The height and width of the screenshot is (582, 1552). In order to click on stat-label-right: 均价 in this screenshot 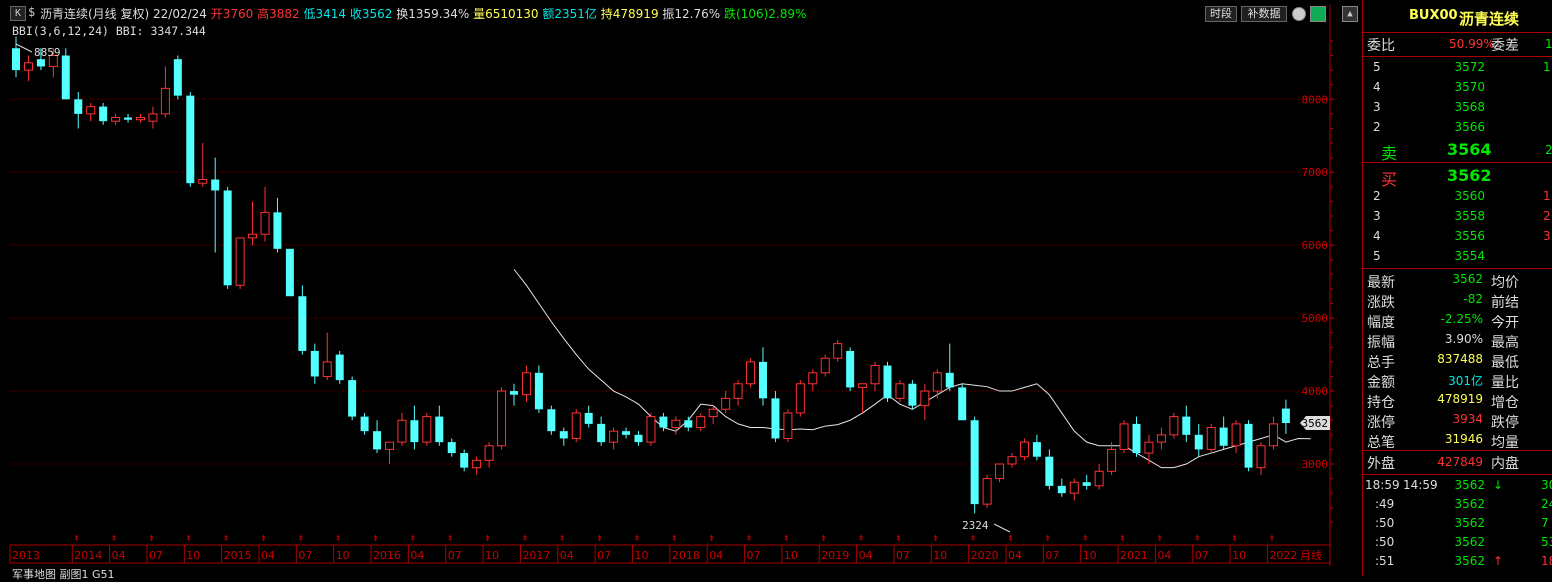, I will do `click(1505, 283)`.